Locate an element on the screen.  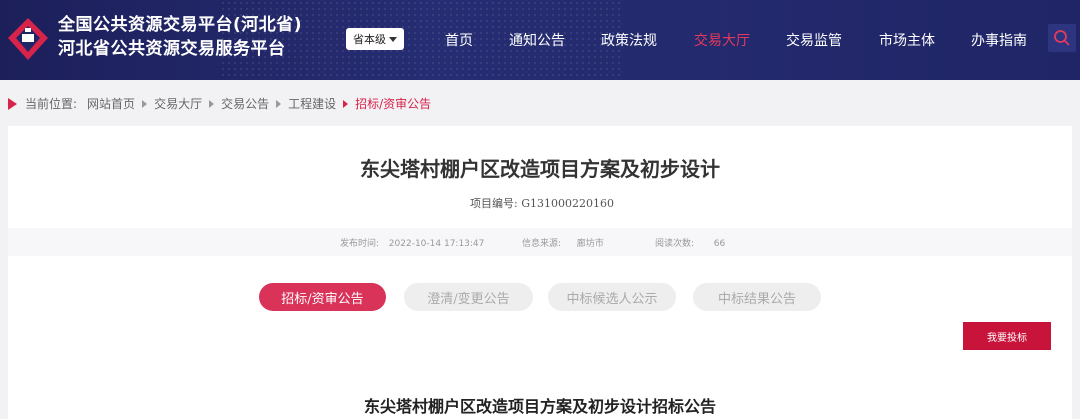
level-select: 省本级 is located at coordinates (375, 39).